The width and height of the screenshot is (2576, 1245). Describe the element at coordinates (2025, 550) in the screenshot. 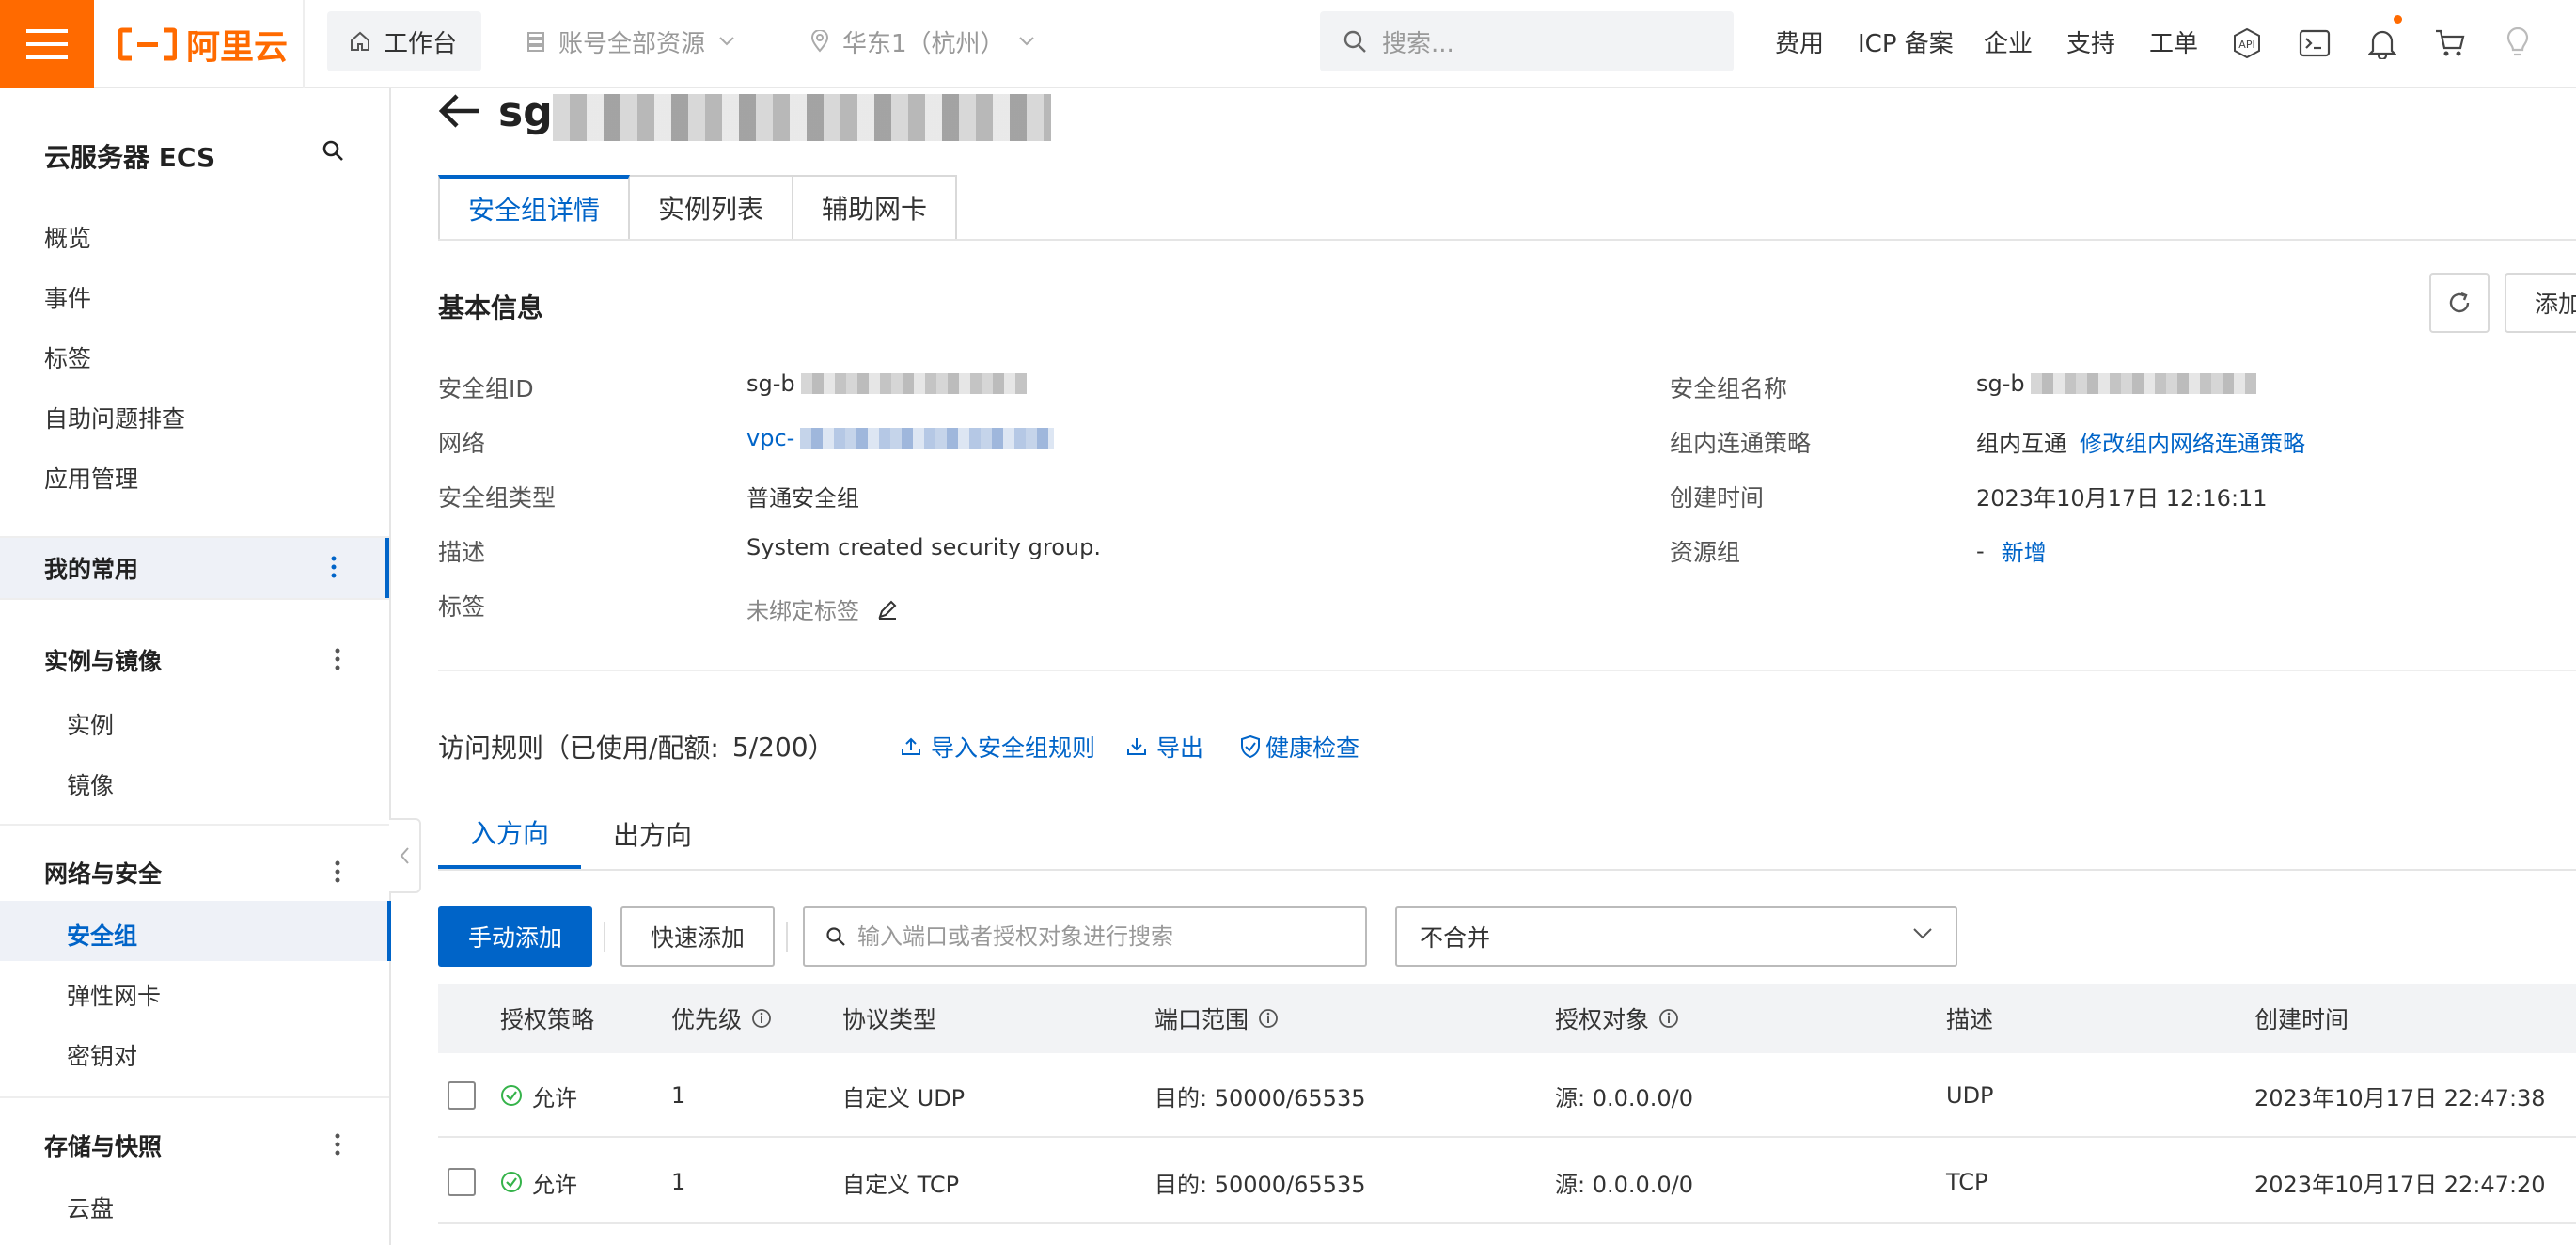

I see `add-resource-group-link: 新增` at that location.